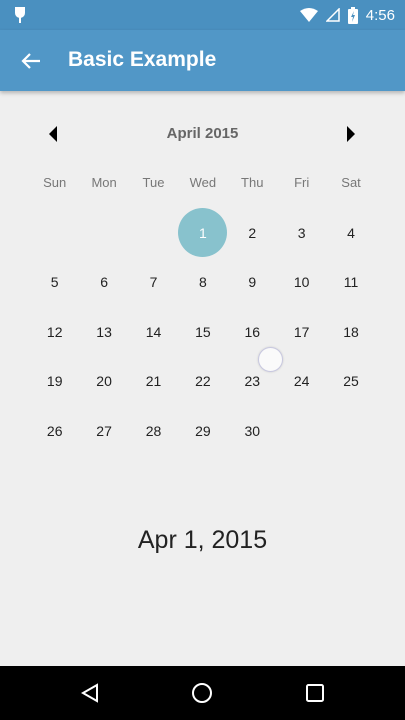 Image resolution: width=405 pixels, height=720 pixels. I want to click on day-number: 7, so click(153, 282).